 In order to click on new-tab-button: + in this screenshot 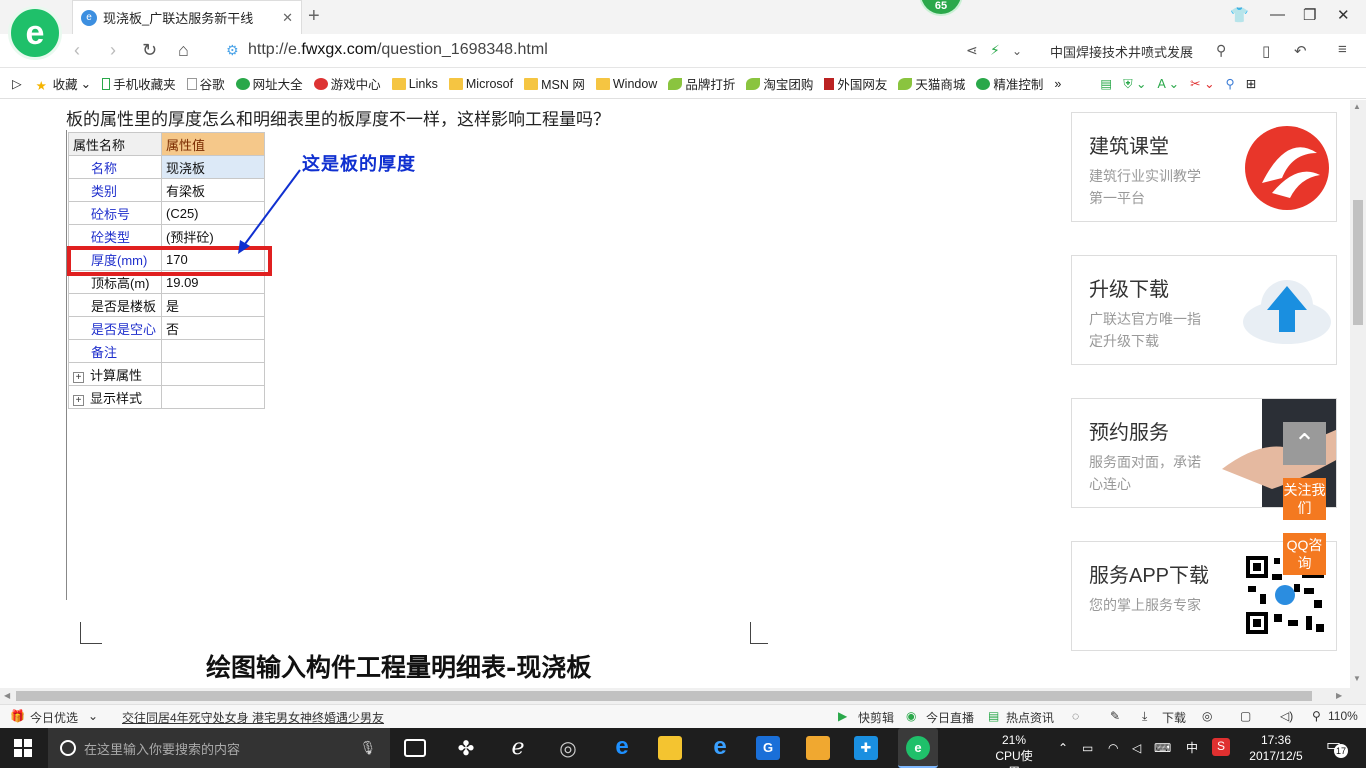, I will do `click(314, 16)`.